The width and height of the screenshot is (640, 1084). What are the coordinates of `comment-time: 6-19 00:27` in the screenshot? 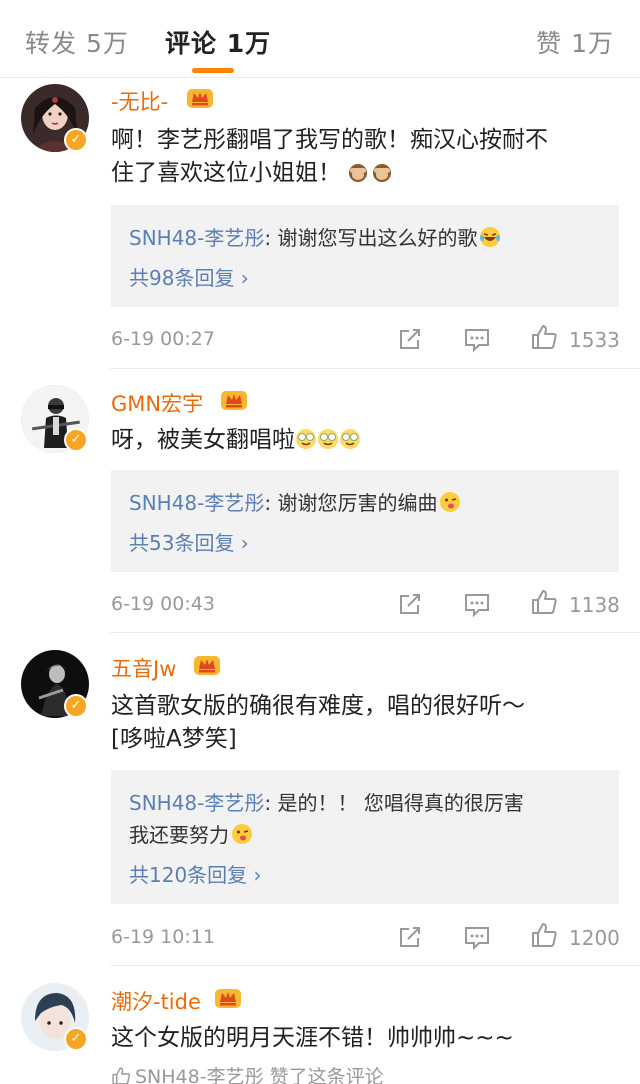 It's located at (163, 339).